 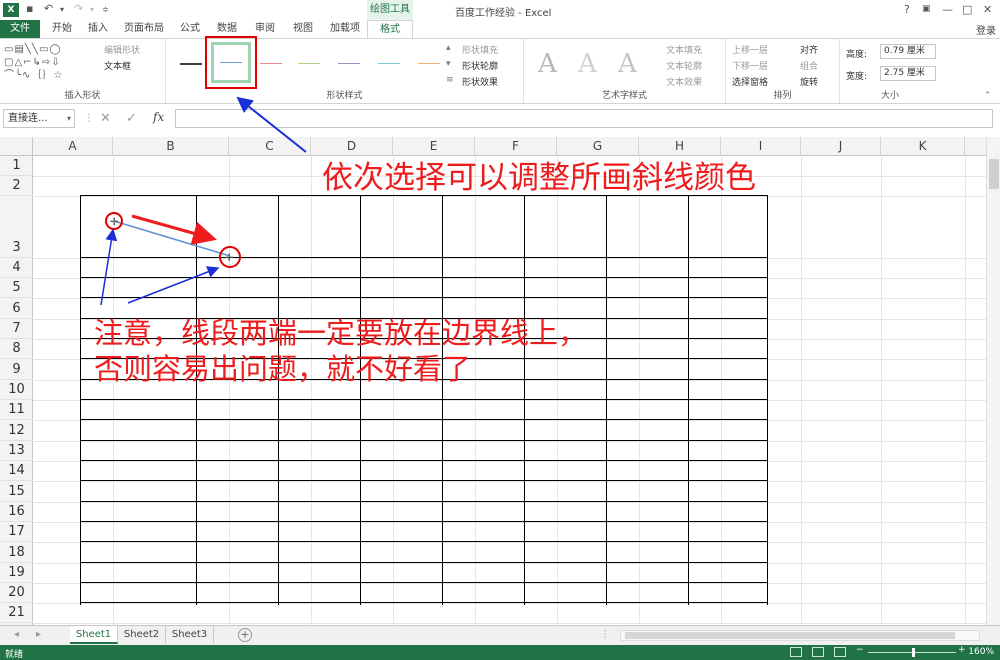 I want to click on restore-button: □, so click(x=967, y=9).